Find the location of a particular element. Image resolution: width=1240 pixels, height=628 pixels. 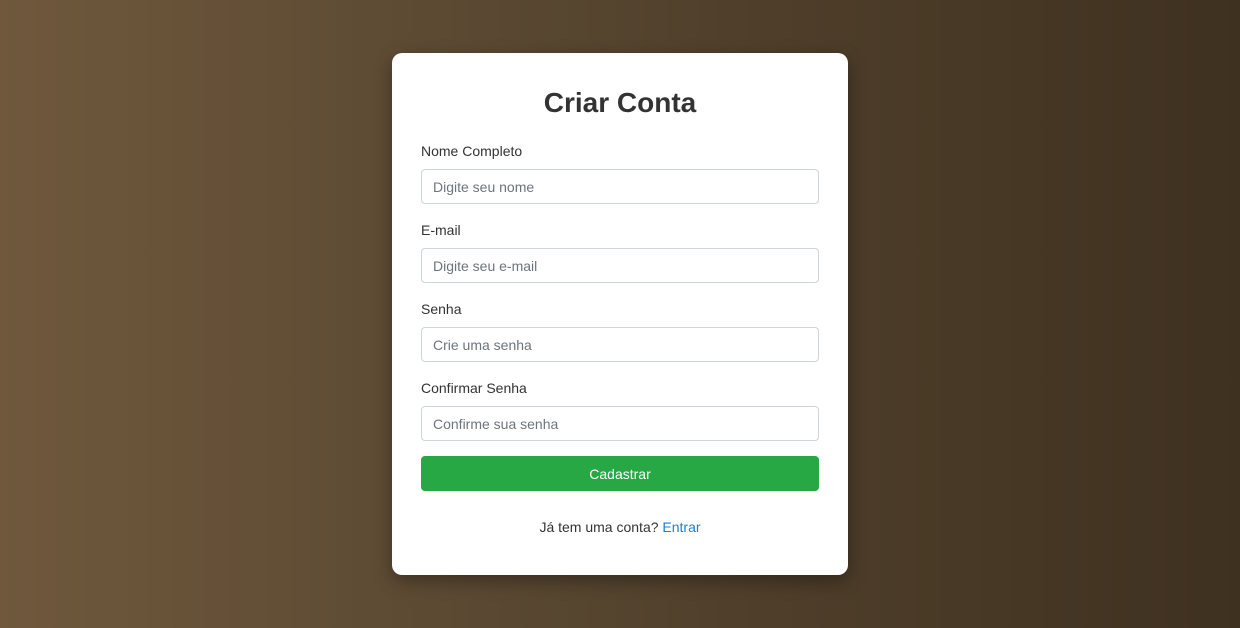

confirm-password-input is located at coordinates (620, 423).